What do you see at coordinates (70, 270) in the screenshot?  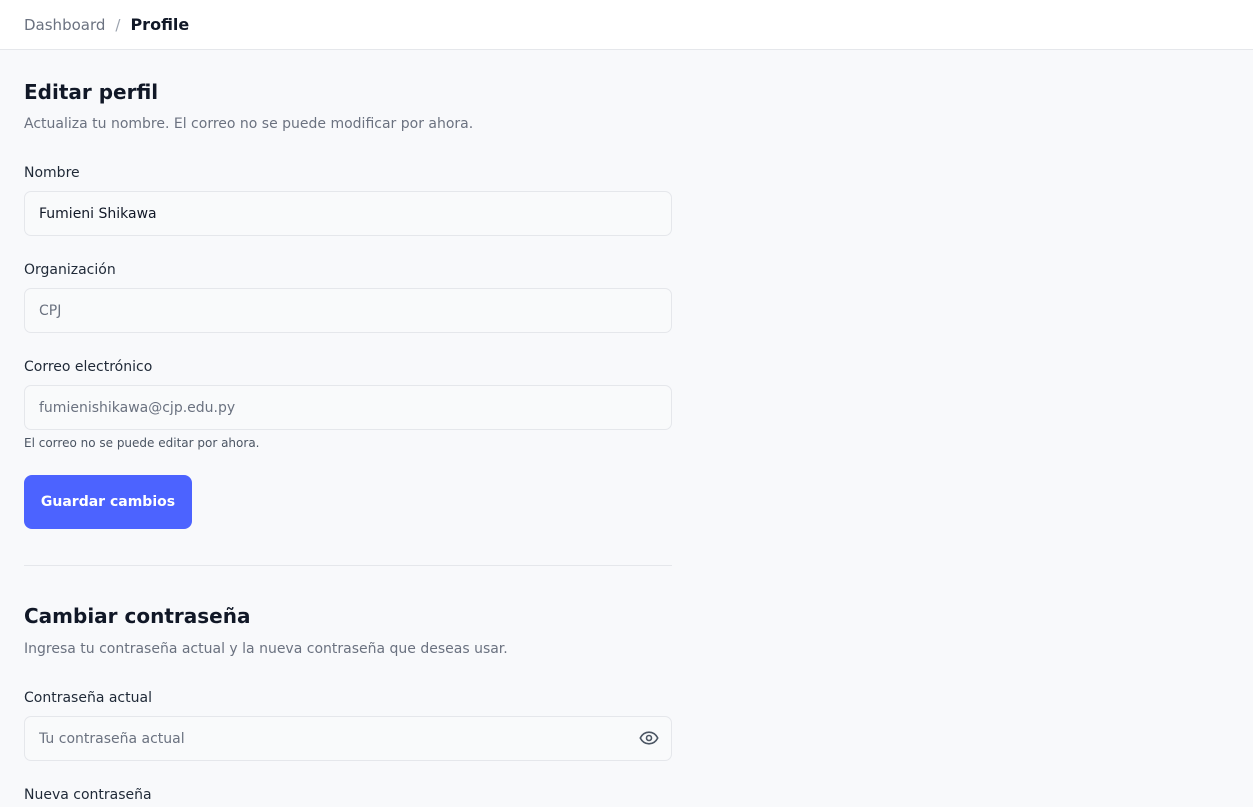 I see `organization-label: Organización` at bounding box center [70, 270].